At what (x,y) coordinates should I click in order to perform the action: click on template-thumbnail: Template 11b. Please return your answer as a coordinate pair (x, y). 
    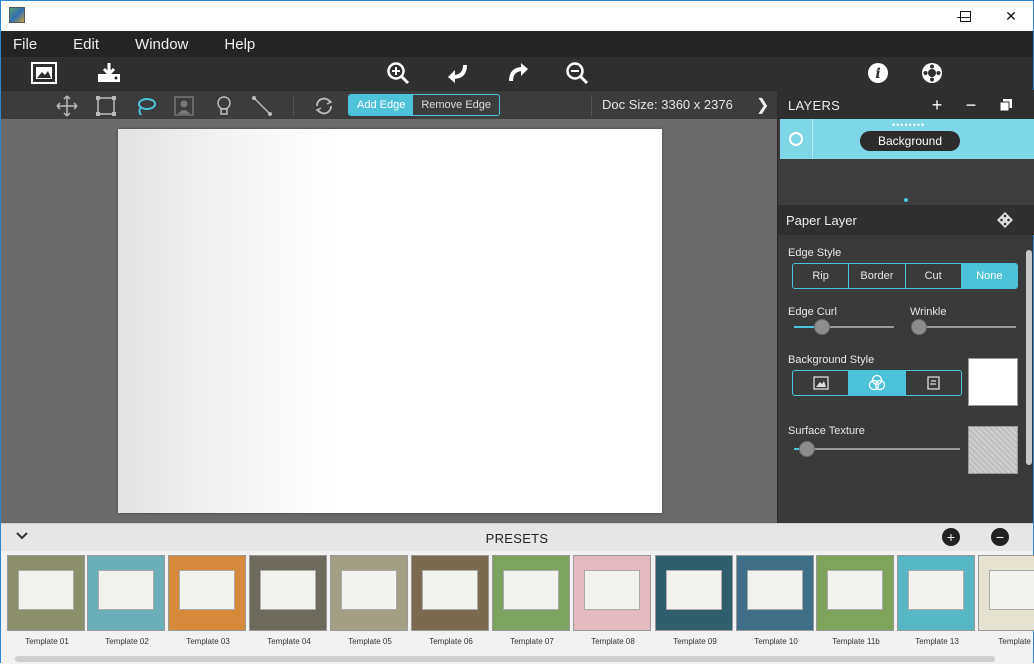
    Looking at the image, I should click on (856, 601).